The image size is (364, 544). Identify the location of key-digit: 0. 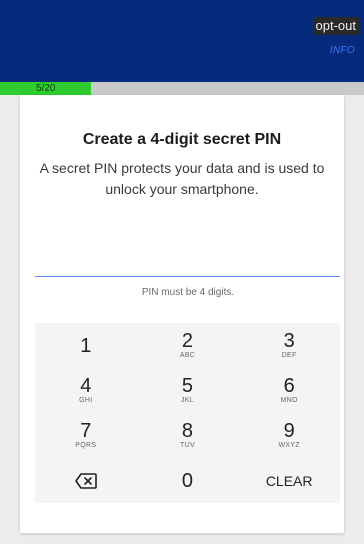
(187, 480).